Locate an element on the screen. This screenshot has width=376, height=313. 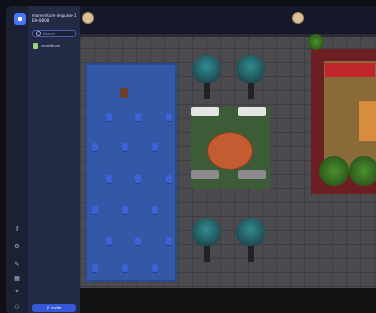
space-subtitle: EH-8808 is located at coordinates (41, 20).